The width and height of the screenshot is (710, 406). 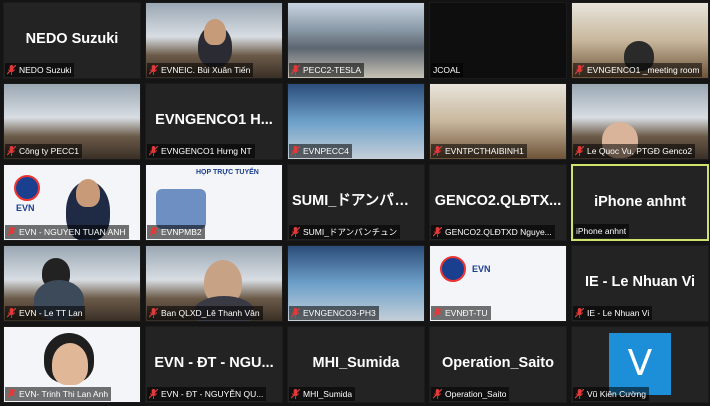 I want to click on participant-name: iPhone anhnt, so click(x=601, y=231).